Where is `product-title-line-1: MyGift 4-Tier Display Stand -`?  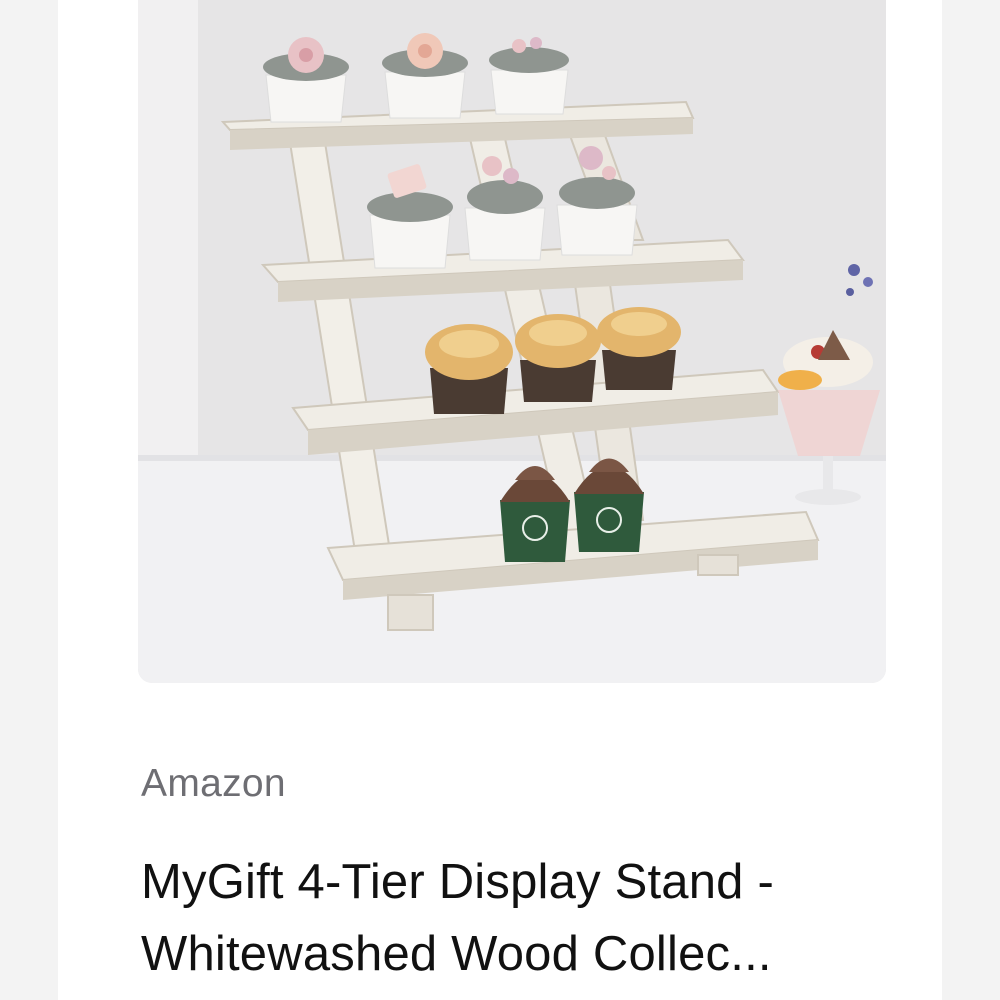 product-title-line-1: MyGift 4-Tier Display Stand - is located at coordinates (457, 882).